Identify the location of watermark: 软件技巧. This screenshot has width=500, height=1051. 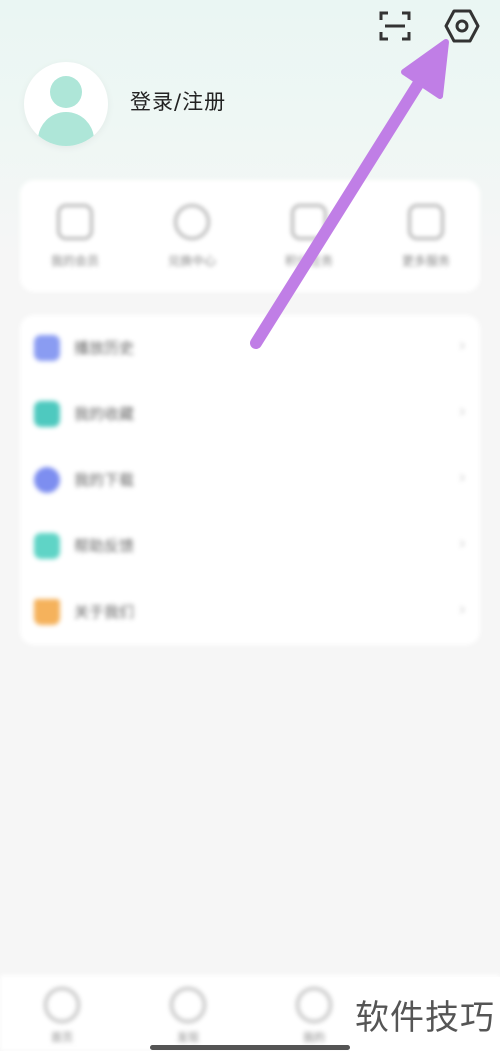
(425, 1014).